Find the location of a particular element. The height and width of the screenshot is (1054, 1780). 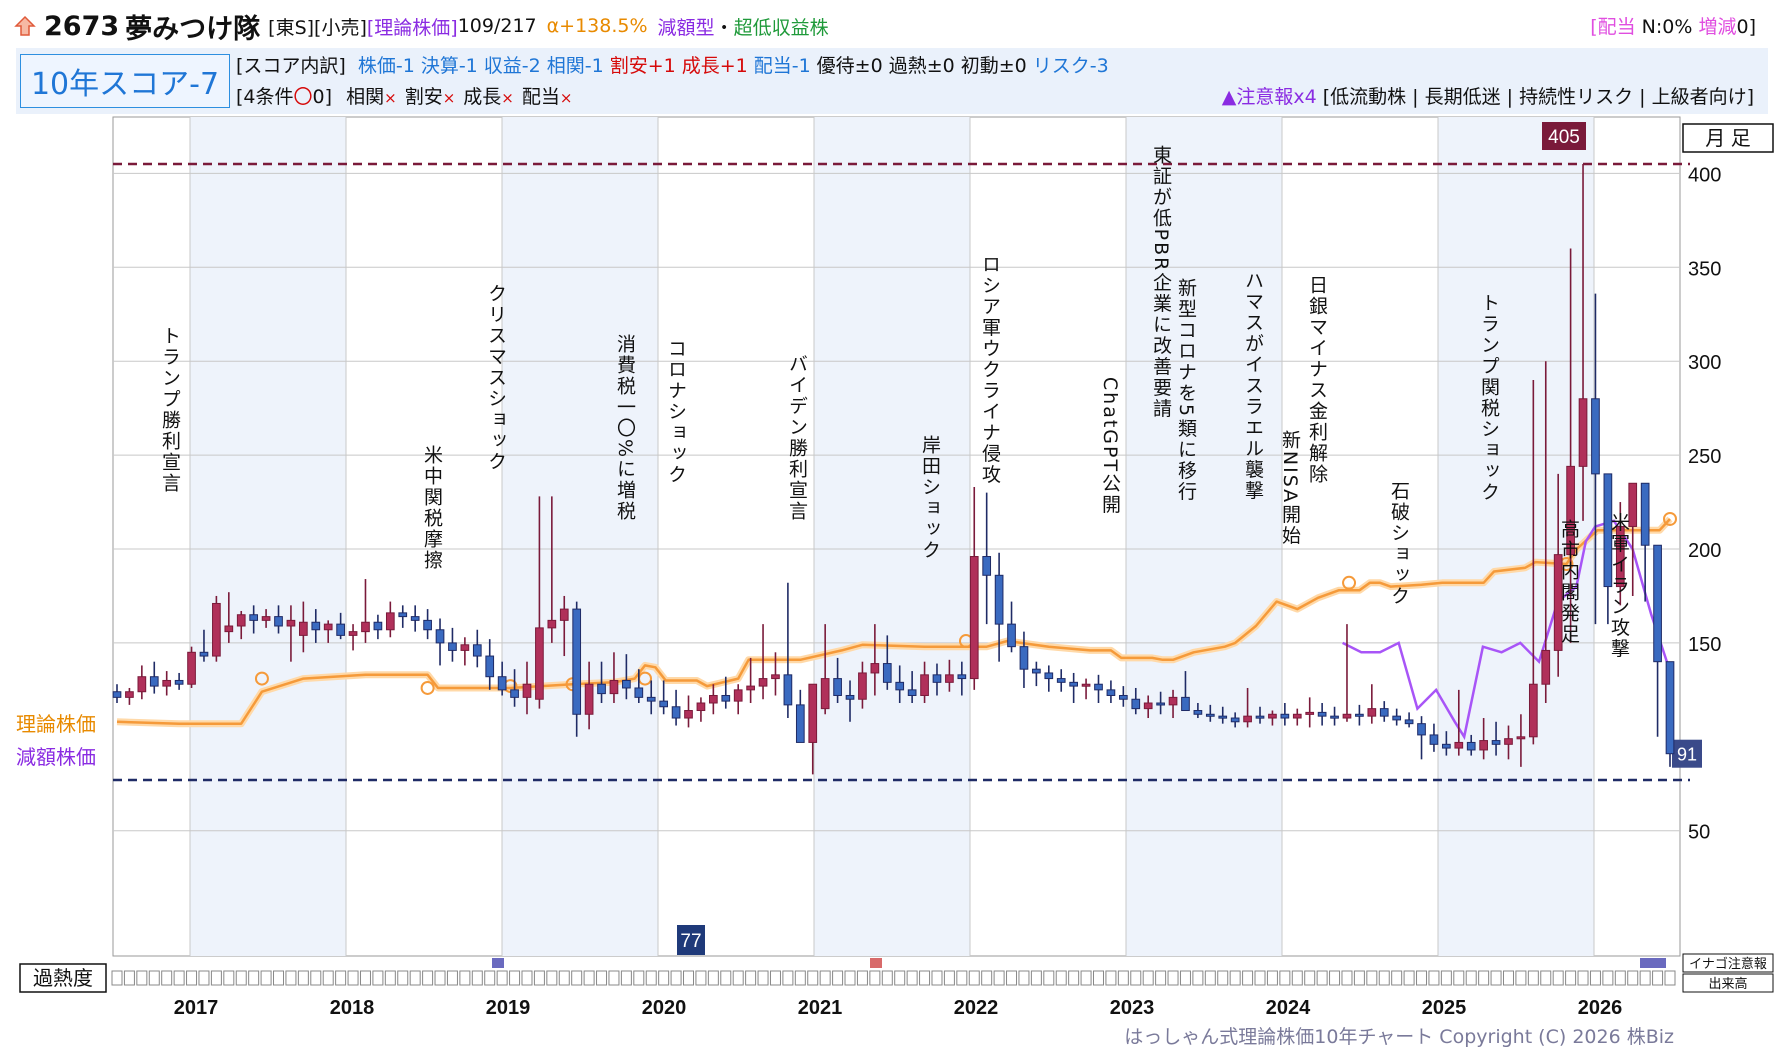

event-annotation: ハマスがイスラエル襲撃 is located at coordinates (1253, 386).